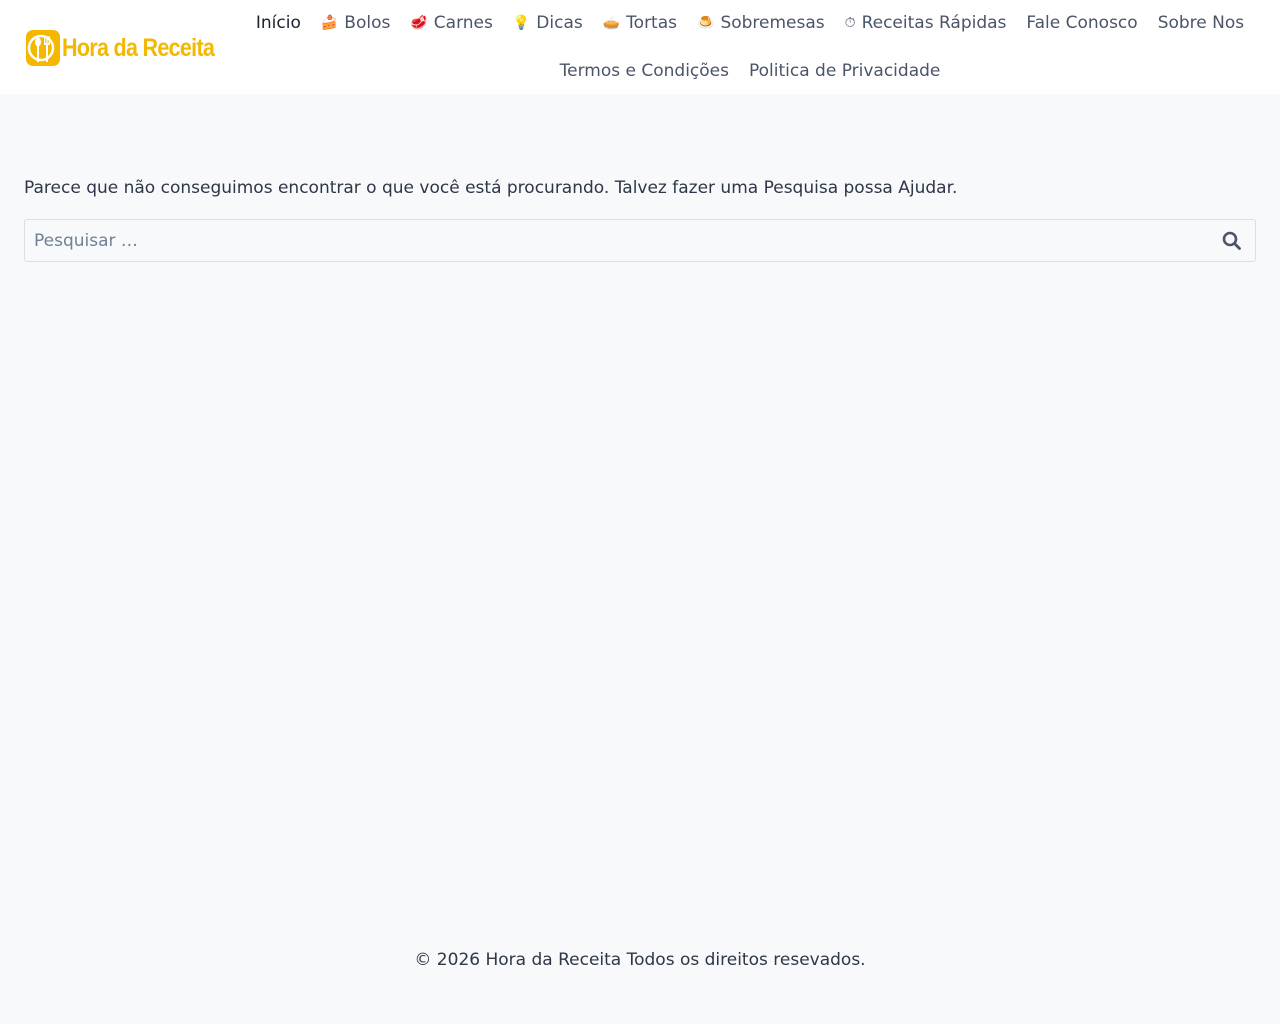  I want to click on nav-item-label: Termos e Condições, so click(644, 71).